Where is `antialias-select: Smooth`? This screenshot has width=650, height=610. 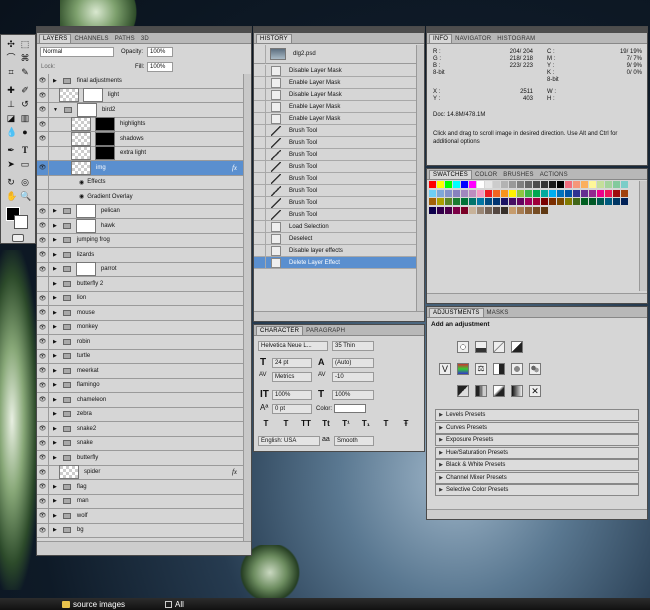 antialias-select: Smooth is located at coordinates (354, 441).